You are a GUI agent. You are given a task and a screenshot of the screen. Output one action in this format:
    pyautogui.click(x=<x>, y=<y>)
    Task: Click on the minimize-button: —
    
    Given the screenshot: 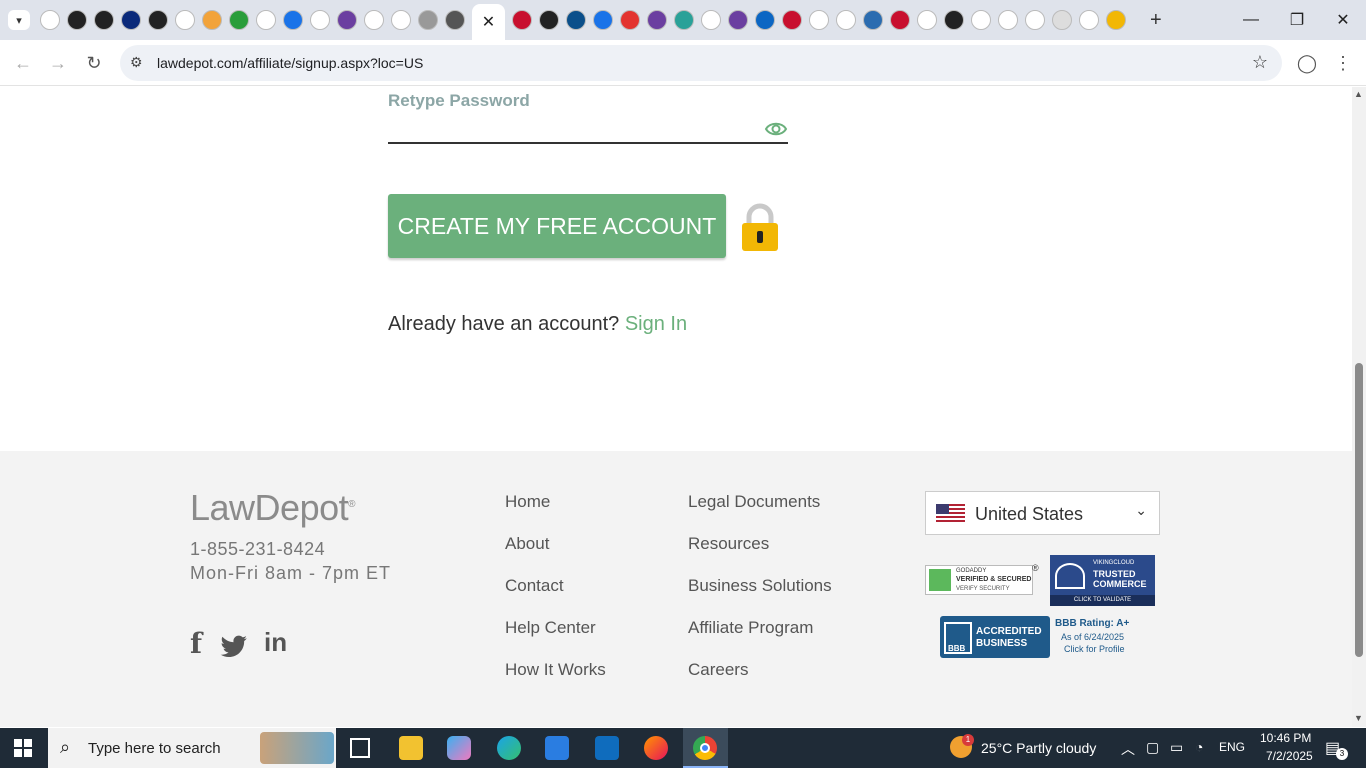 What is the action you would take?
    pyautogui.click(x=1251, y=20)
    